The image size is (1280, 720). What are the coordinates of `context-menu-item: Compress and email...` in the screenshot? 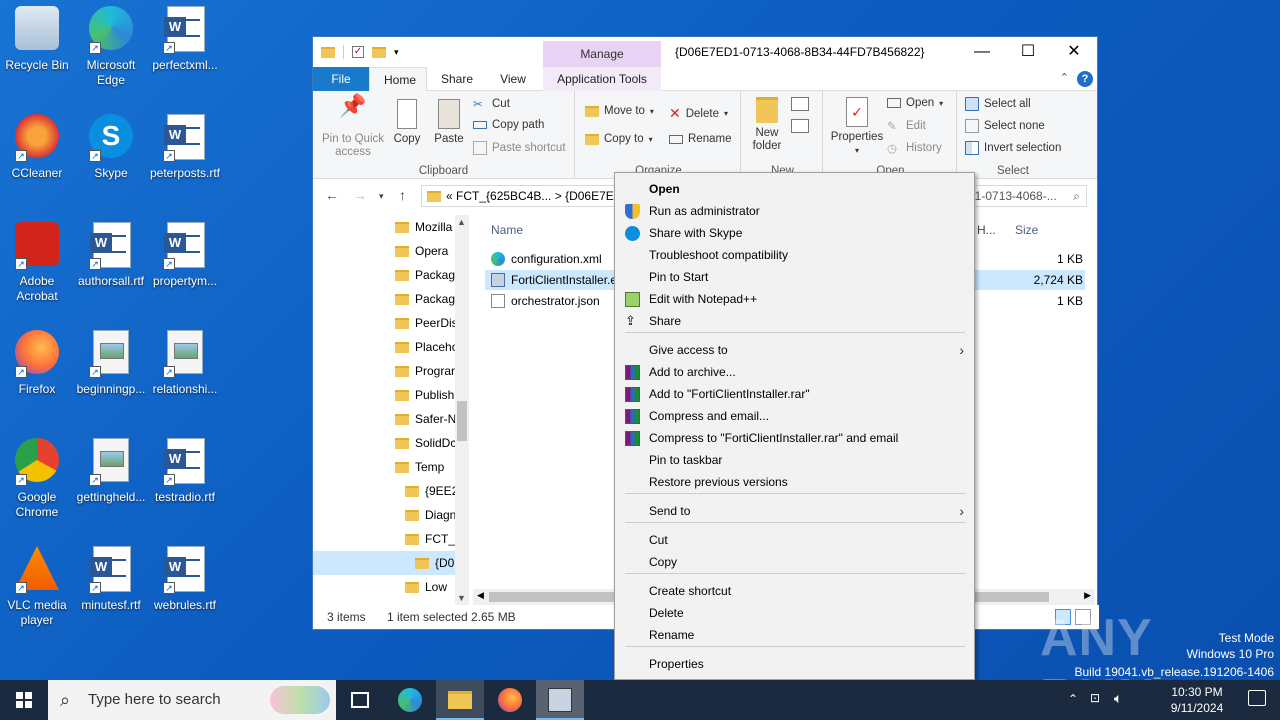 It's located at (794, 416).